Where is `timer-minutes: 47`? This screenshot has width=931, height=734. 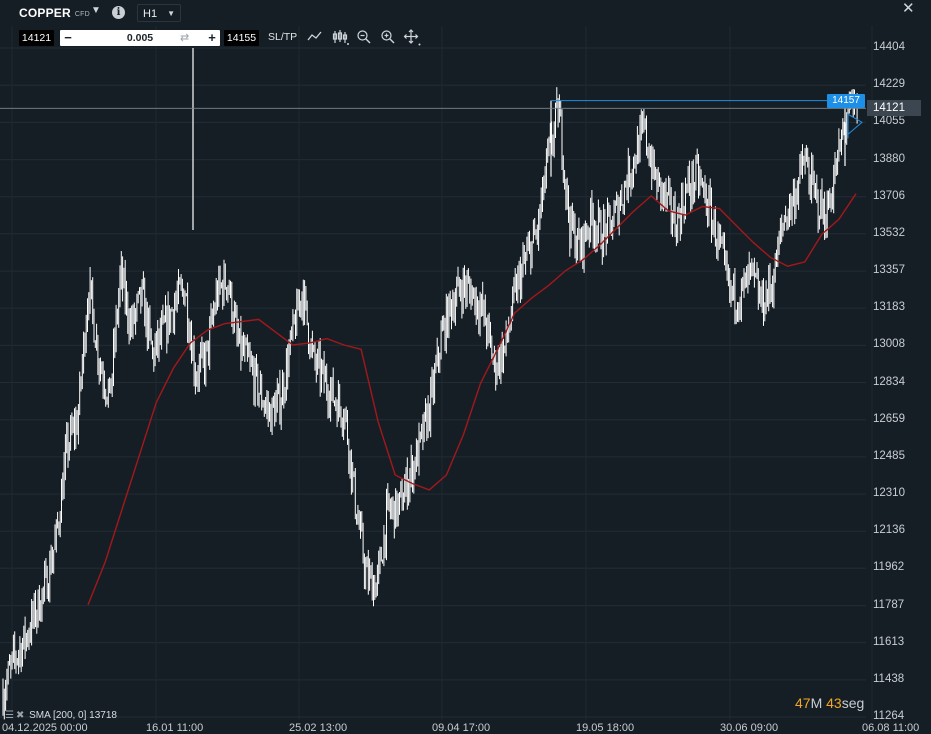
timer-minutes: 47 is located at coordinates (803, 703).